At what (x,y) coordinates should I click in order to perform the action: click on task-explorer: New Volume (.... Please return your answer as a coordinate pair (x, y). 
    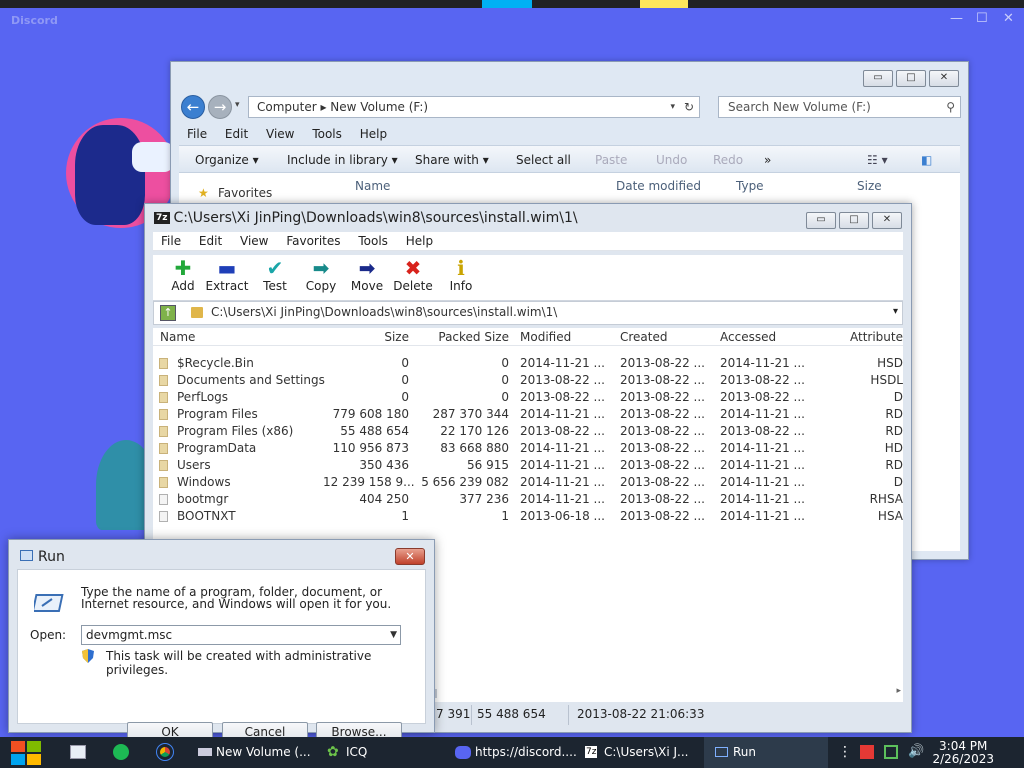
    Looking at the image, I should click on (250, 752).